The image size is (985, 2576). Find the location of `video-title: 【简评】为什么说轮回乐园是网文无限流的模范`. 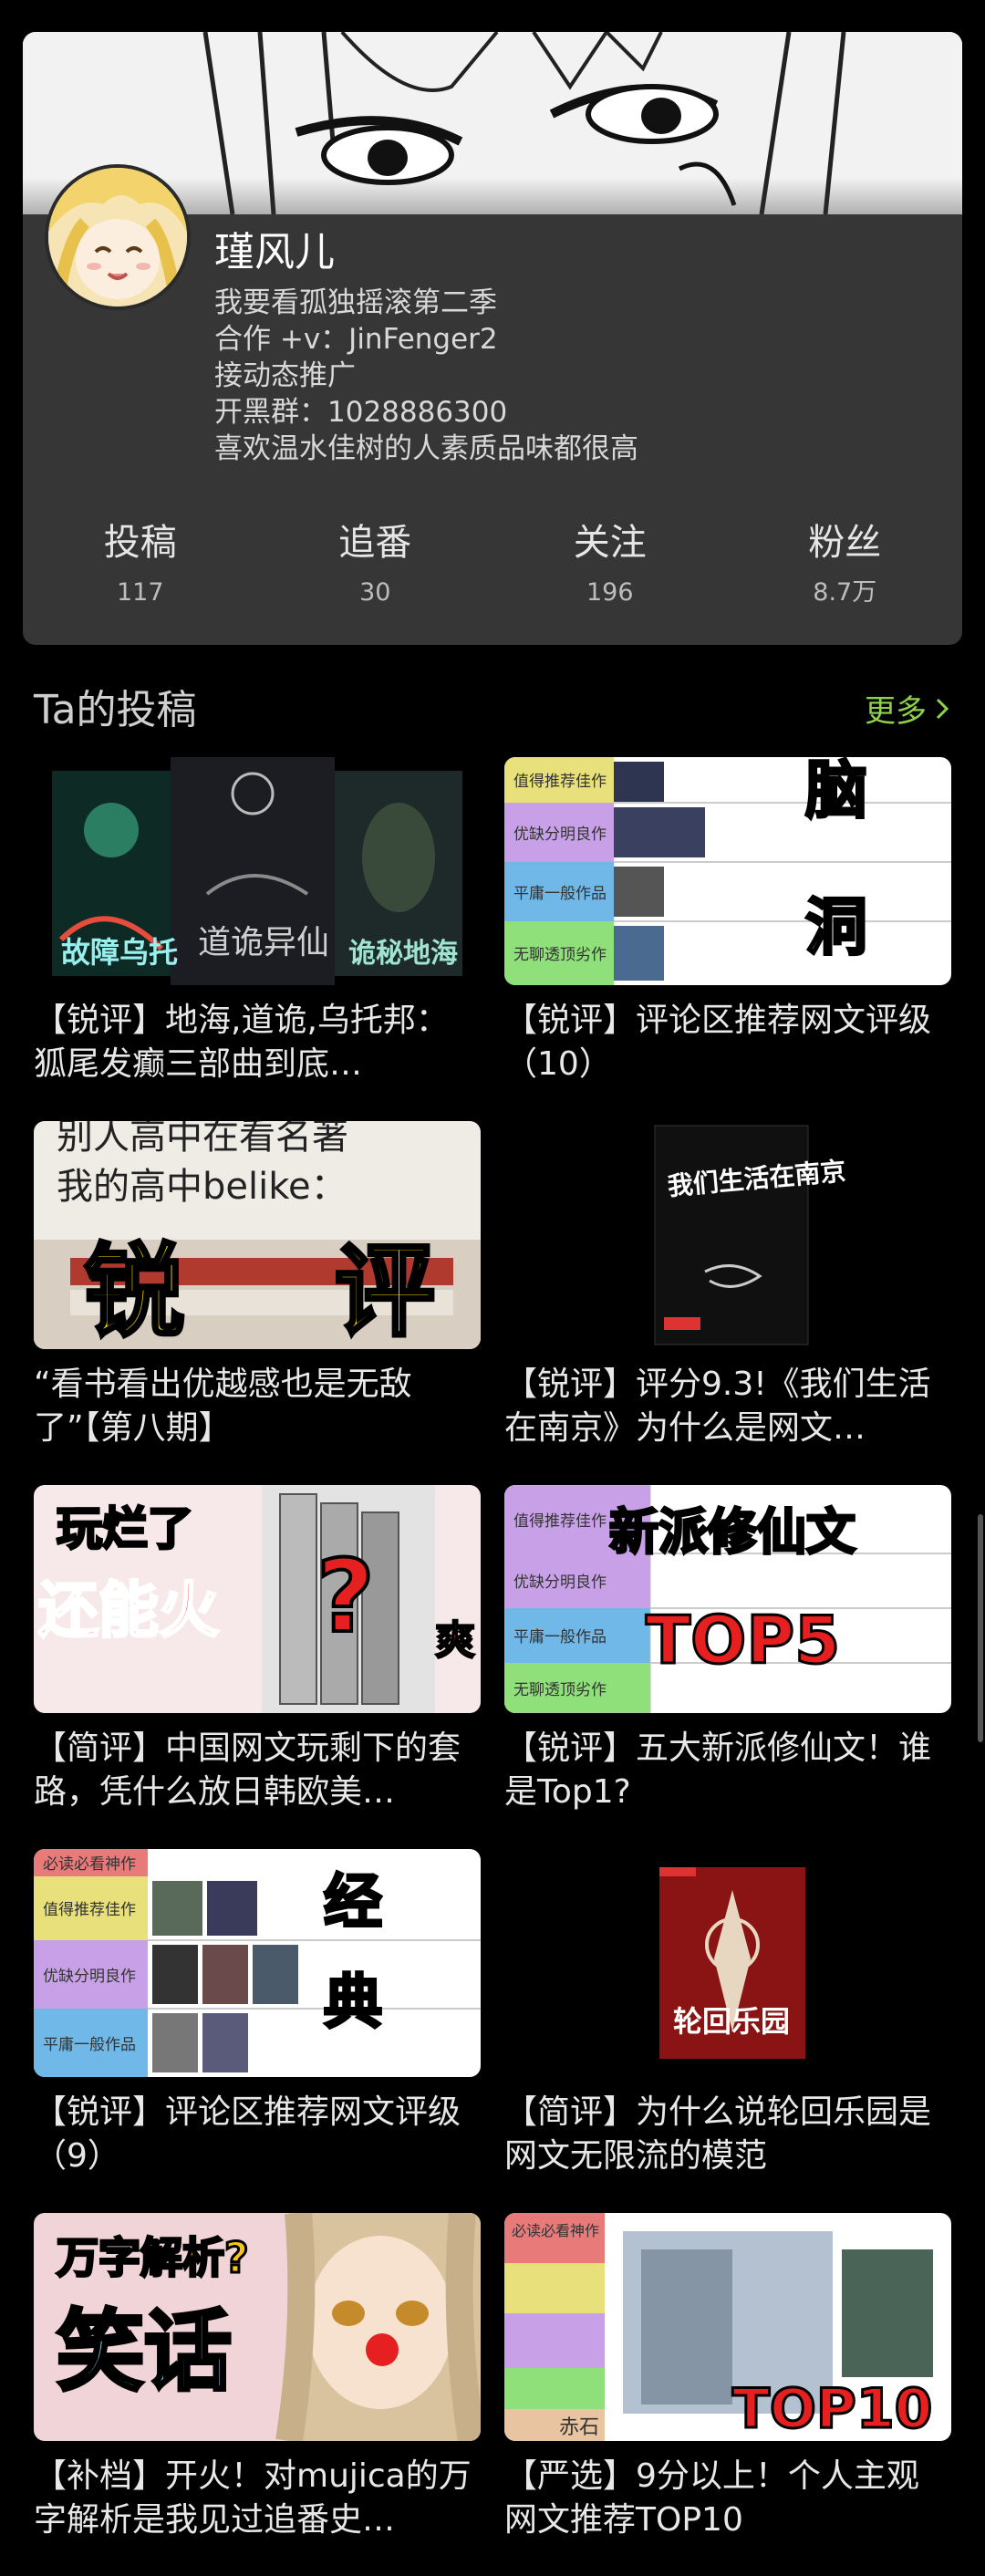

video-title: 【简评】为什么说轮回乐园是网文无限流的模范 is located at coordinates (727, 2134).